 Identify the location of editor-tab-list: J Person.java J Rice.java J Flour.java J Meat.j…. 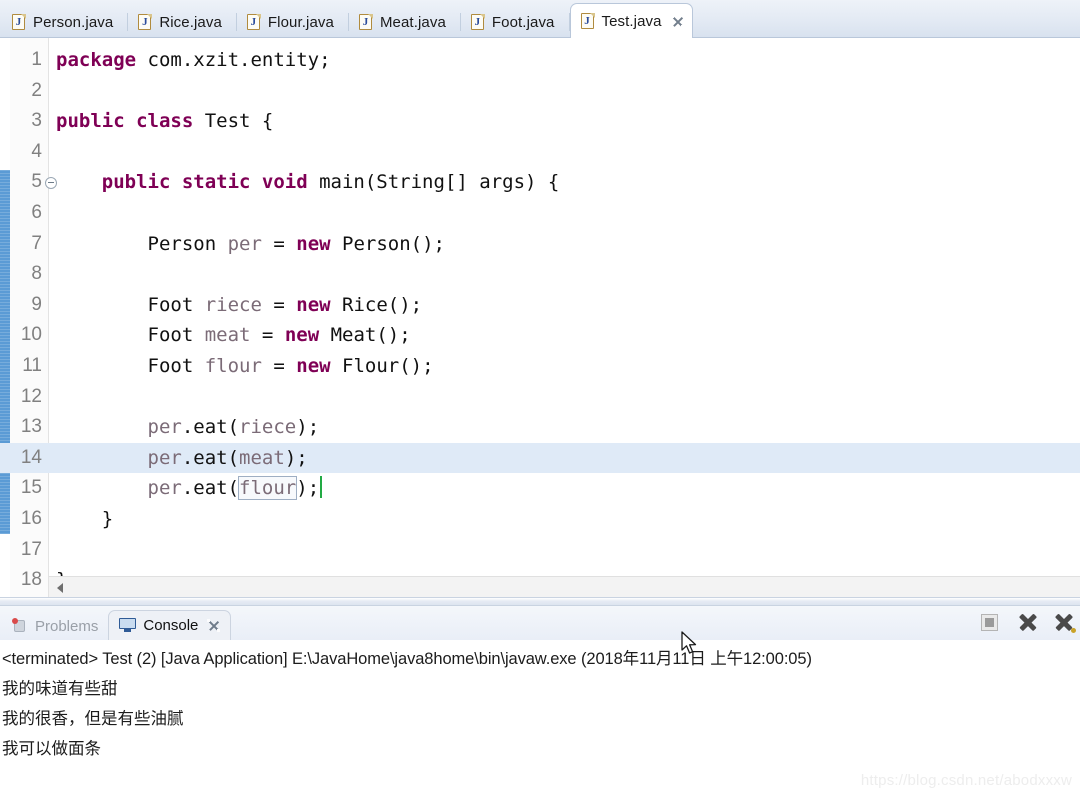
(540, 19).